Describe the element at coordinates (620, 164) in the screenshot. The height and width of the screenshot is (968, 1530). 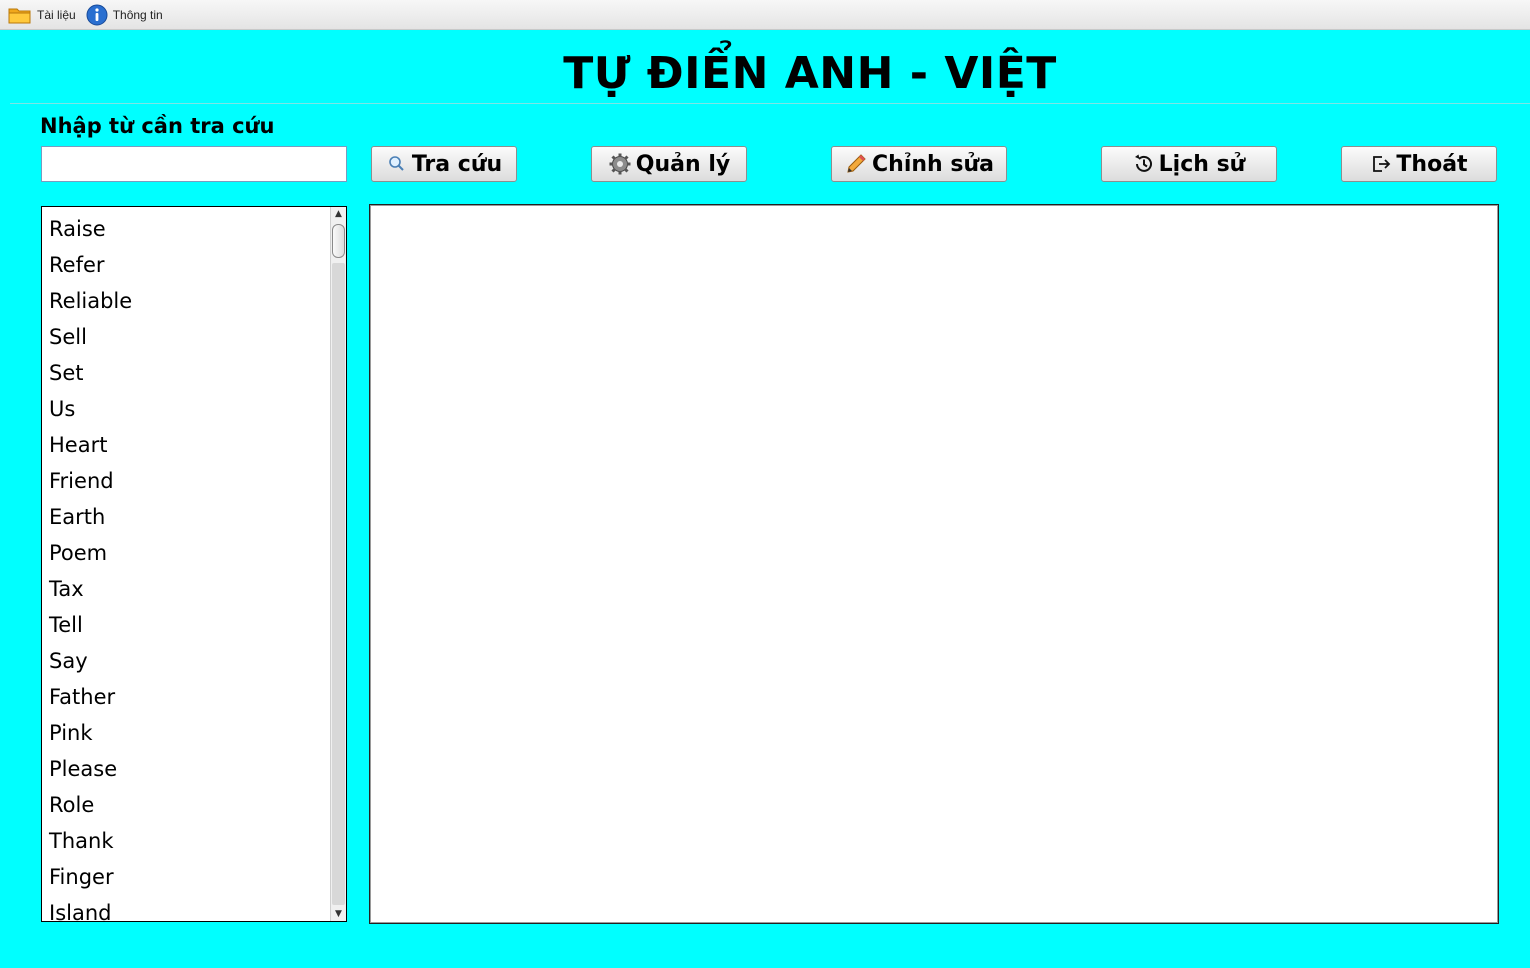
I see `gear-icon` at that location.